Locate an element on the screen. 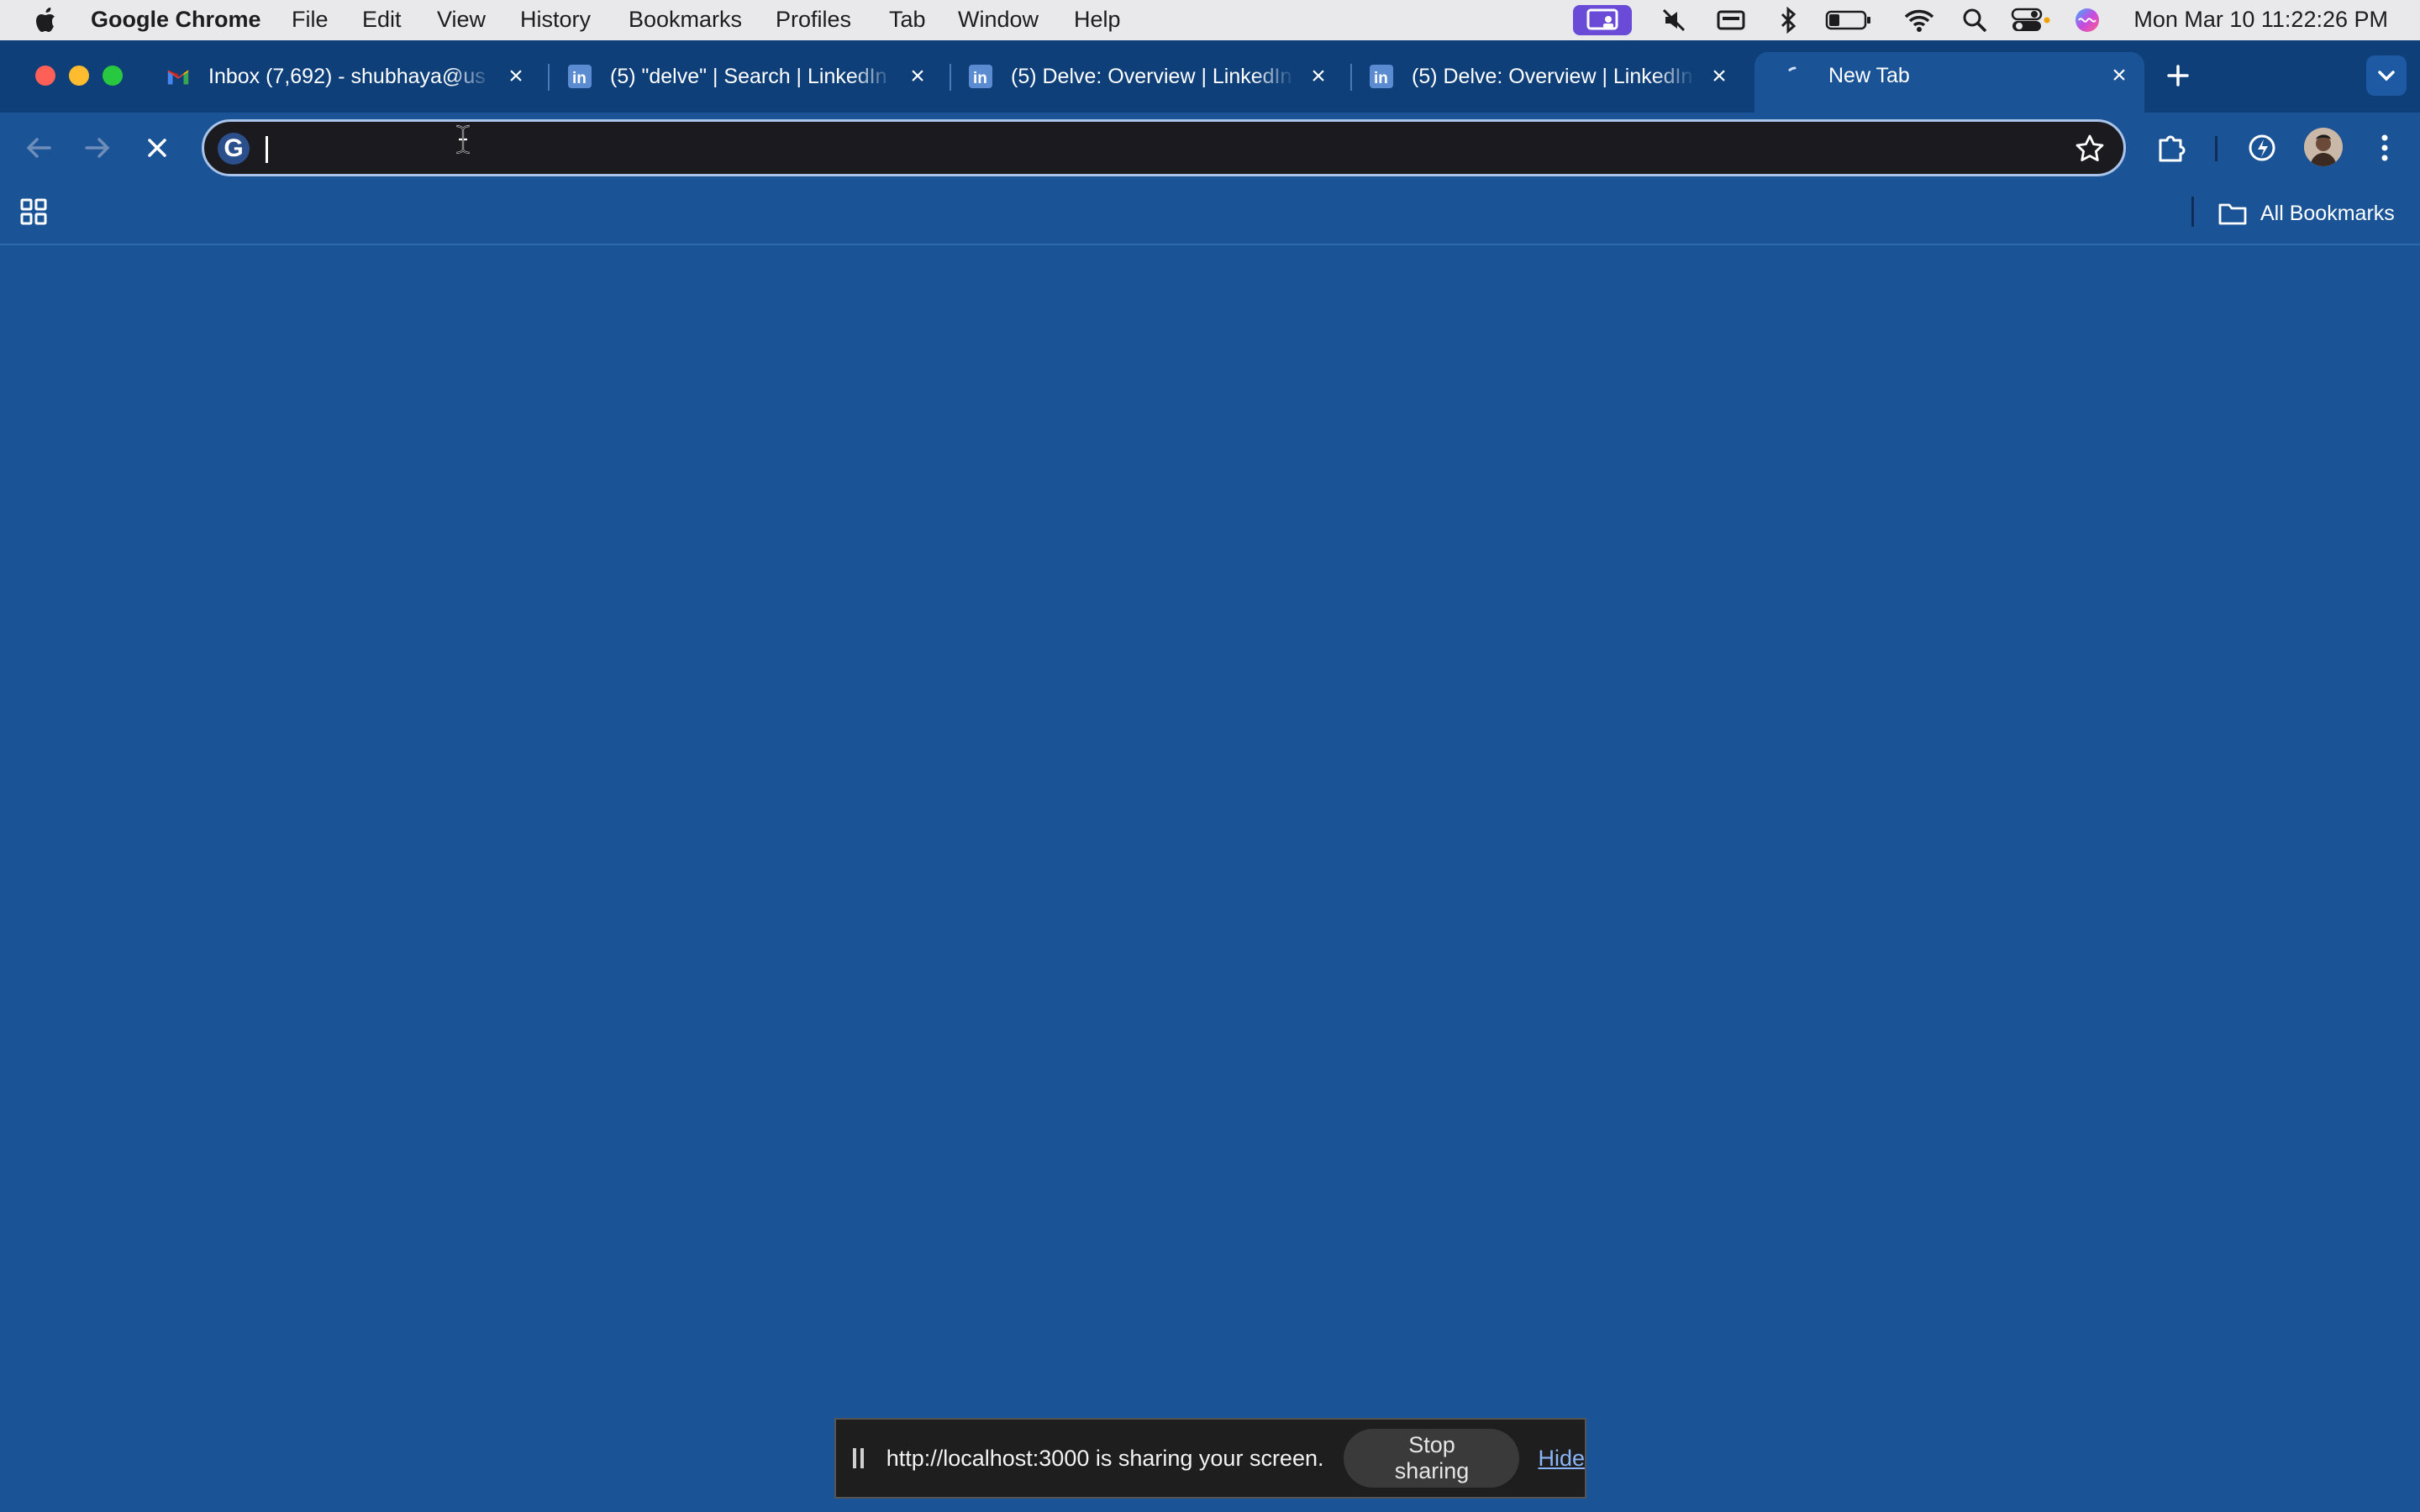 The width and height of the screenshot is (2420, 1512). menu-view: View is located at coordinates (462, 20).